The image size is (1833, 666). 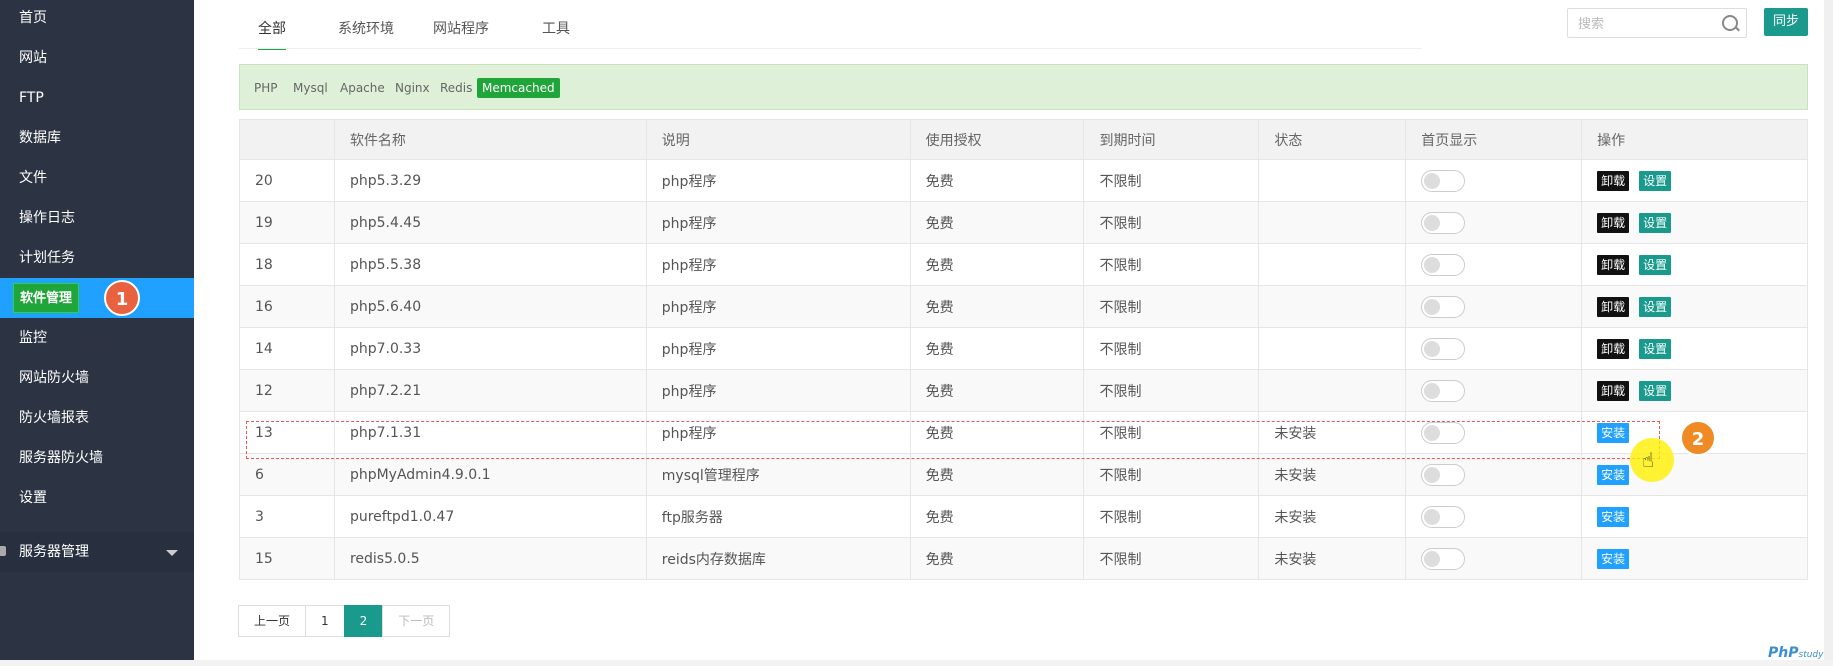 I want to click on cell-id: 16, so click(x=287, y=306).